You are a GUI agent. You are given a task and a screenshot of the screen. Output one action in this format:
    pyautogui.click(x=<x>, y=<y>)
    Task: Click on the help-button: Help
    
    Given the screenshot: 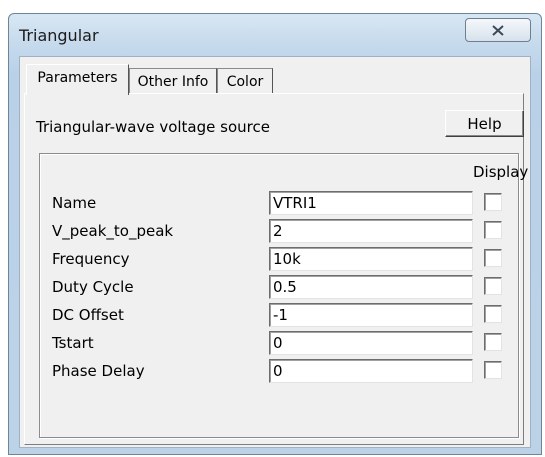 What is the action you would take?
    pyautogui.click(x=484, y=123)
    